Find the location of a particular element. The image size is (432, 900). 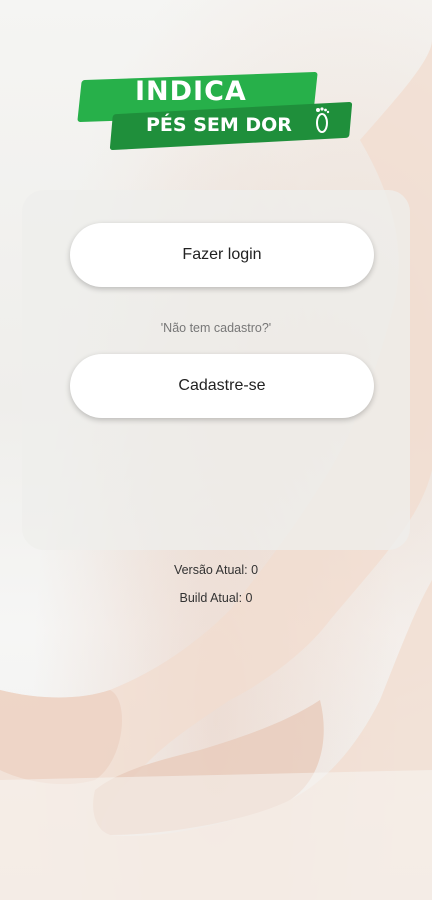

logo-text-pes-sem-dor: PÉS SEM DOR is located at coordinates (219, 125).